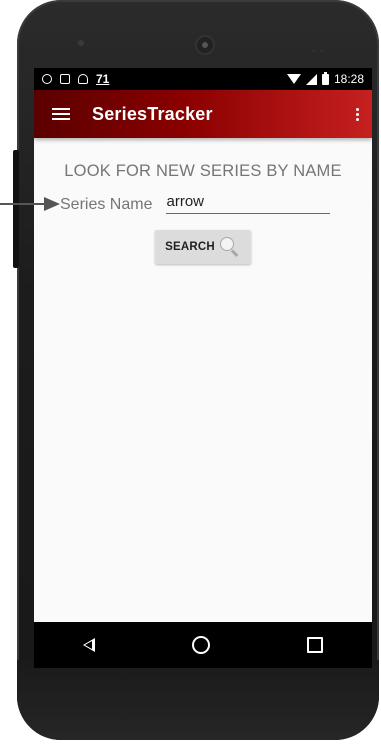 This screenshot has width=381, height=745. Describe the element at coordinates (203, 79) in the screenshot. I see `status-bar: 71 18:28` at that location.